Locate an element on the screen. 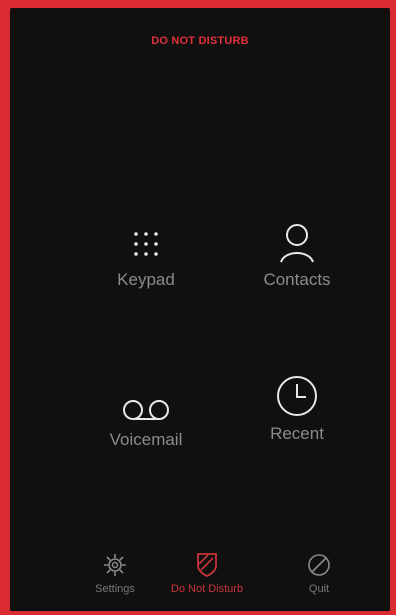 This screenshot has width=412, height=615. bottom-bar: Settings Do Not Disturb Quit is located at coordinates (200, 574).